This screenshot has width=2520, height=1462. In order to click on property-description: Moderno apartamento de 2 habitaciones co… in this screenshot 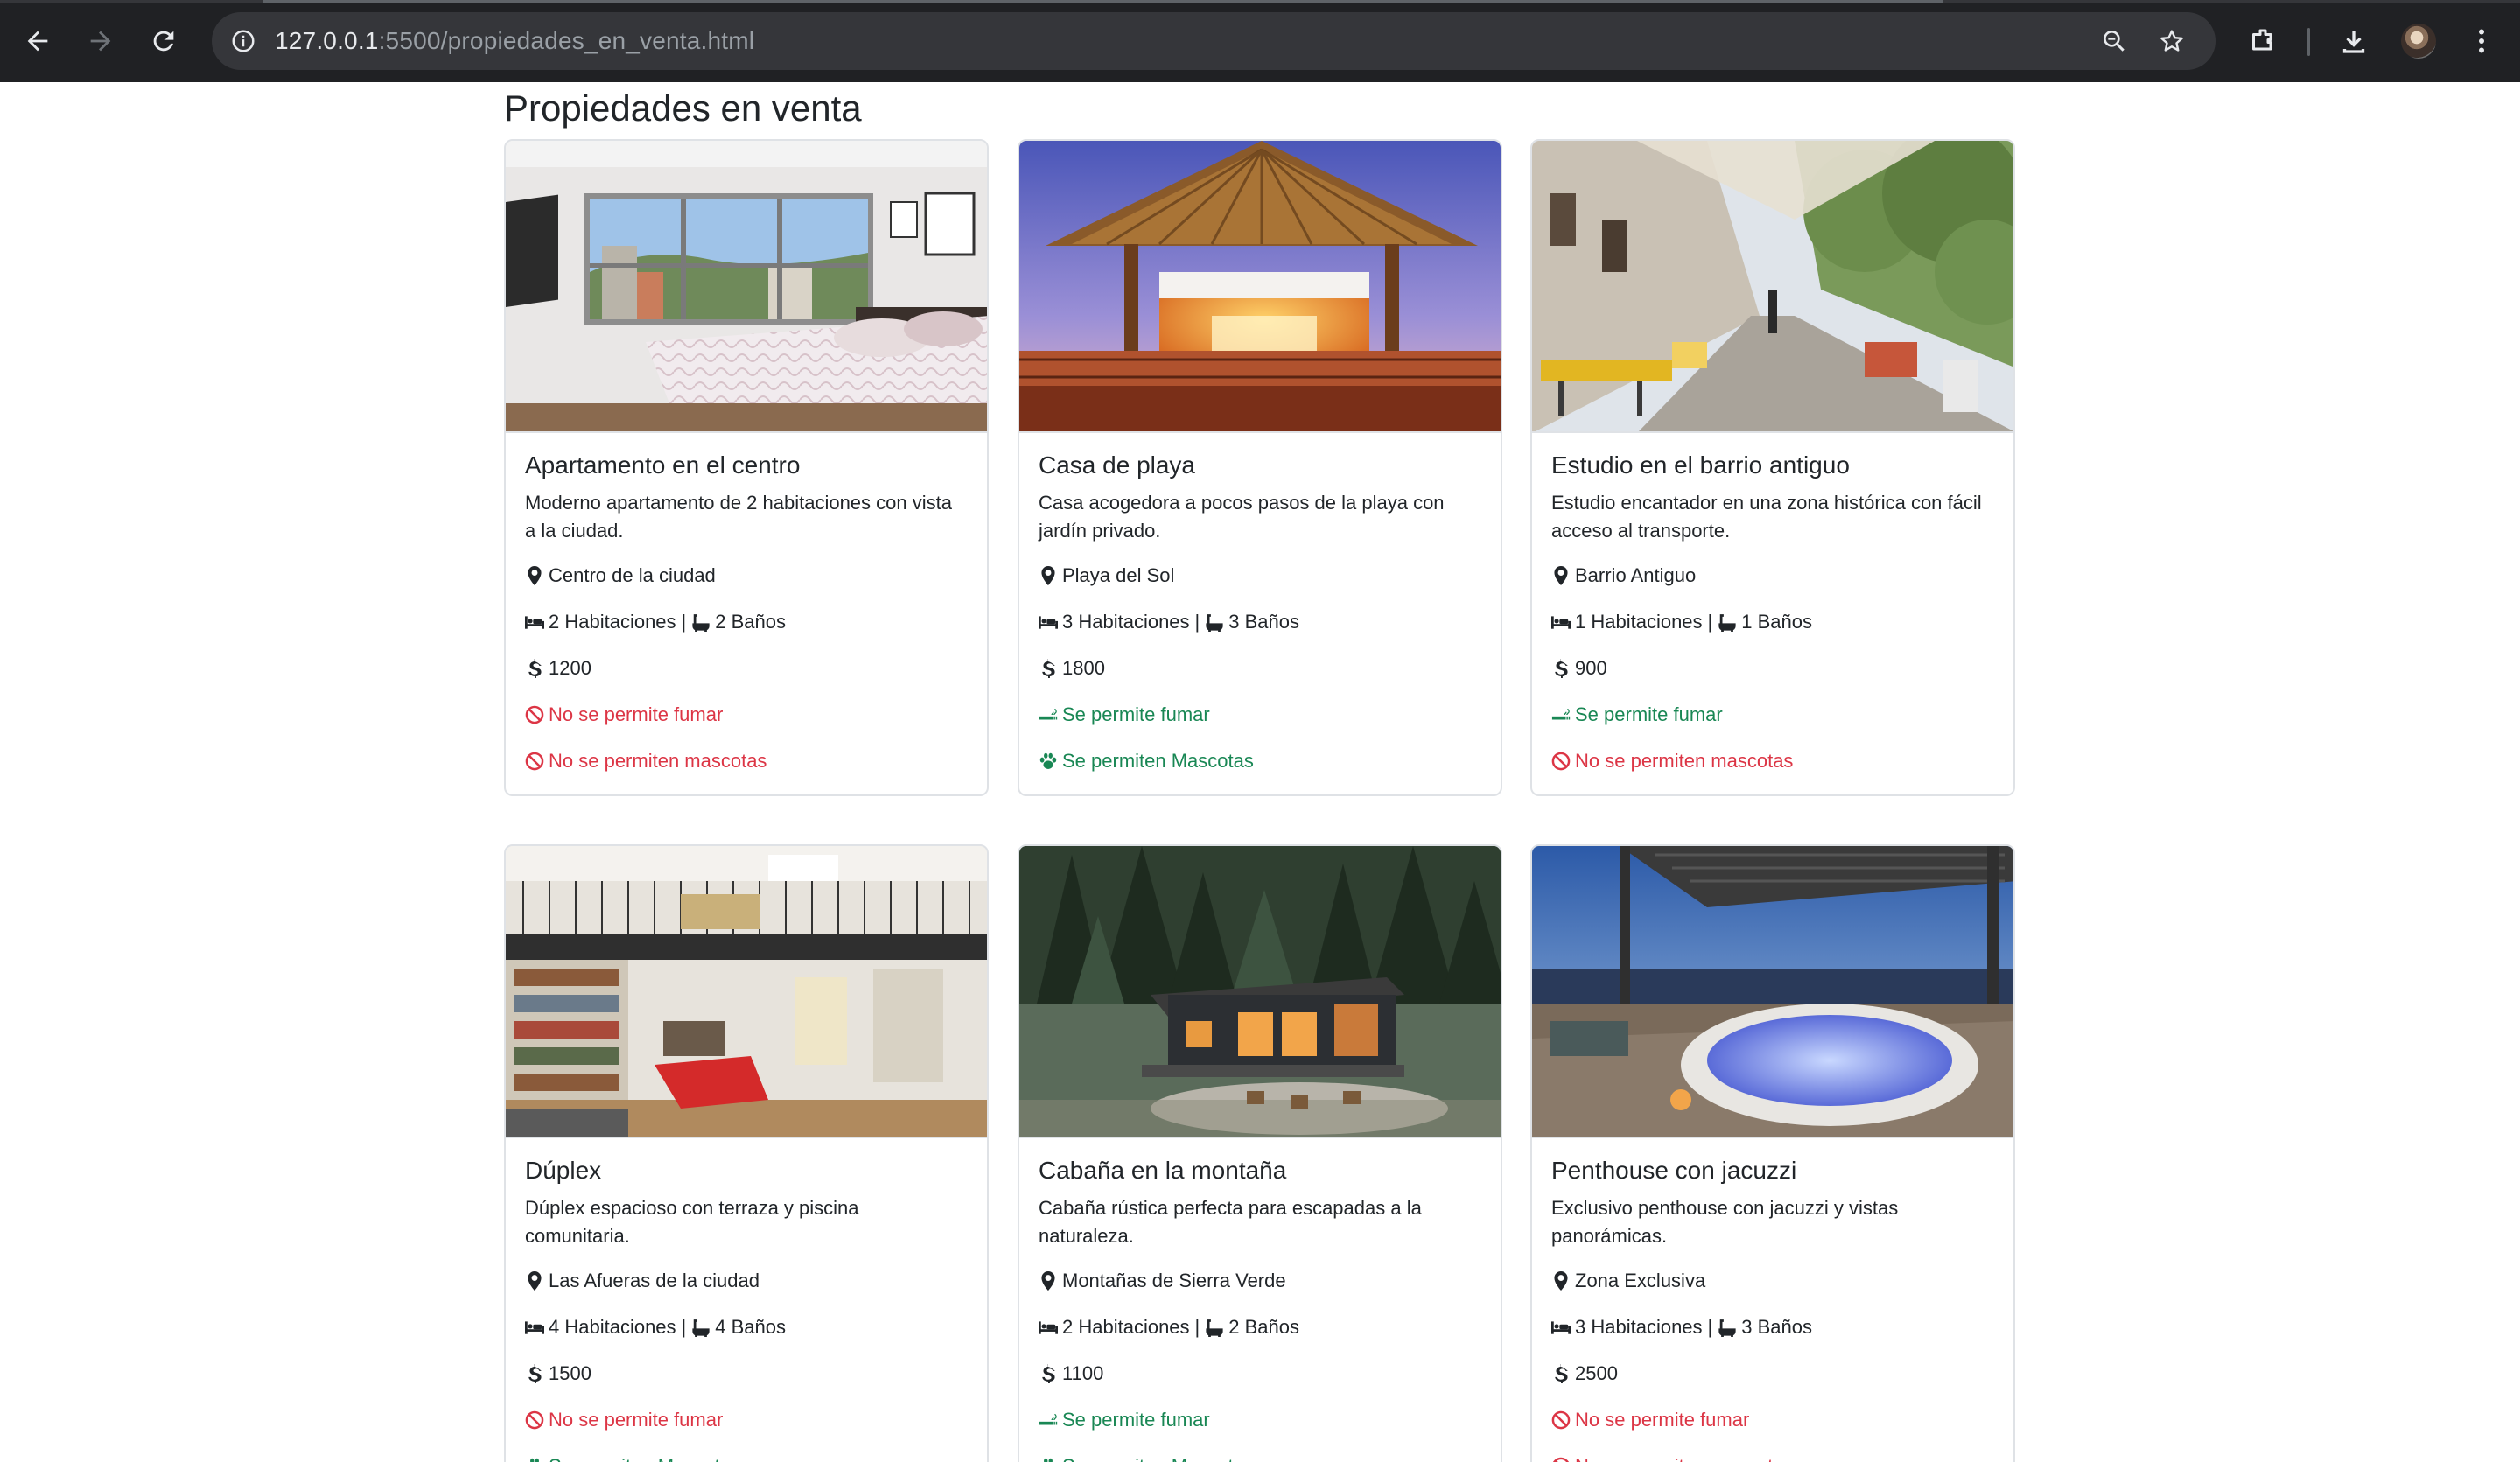, I will do `click(738, 517)`.